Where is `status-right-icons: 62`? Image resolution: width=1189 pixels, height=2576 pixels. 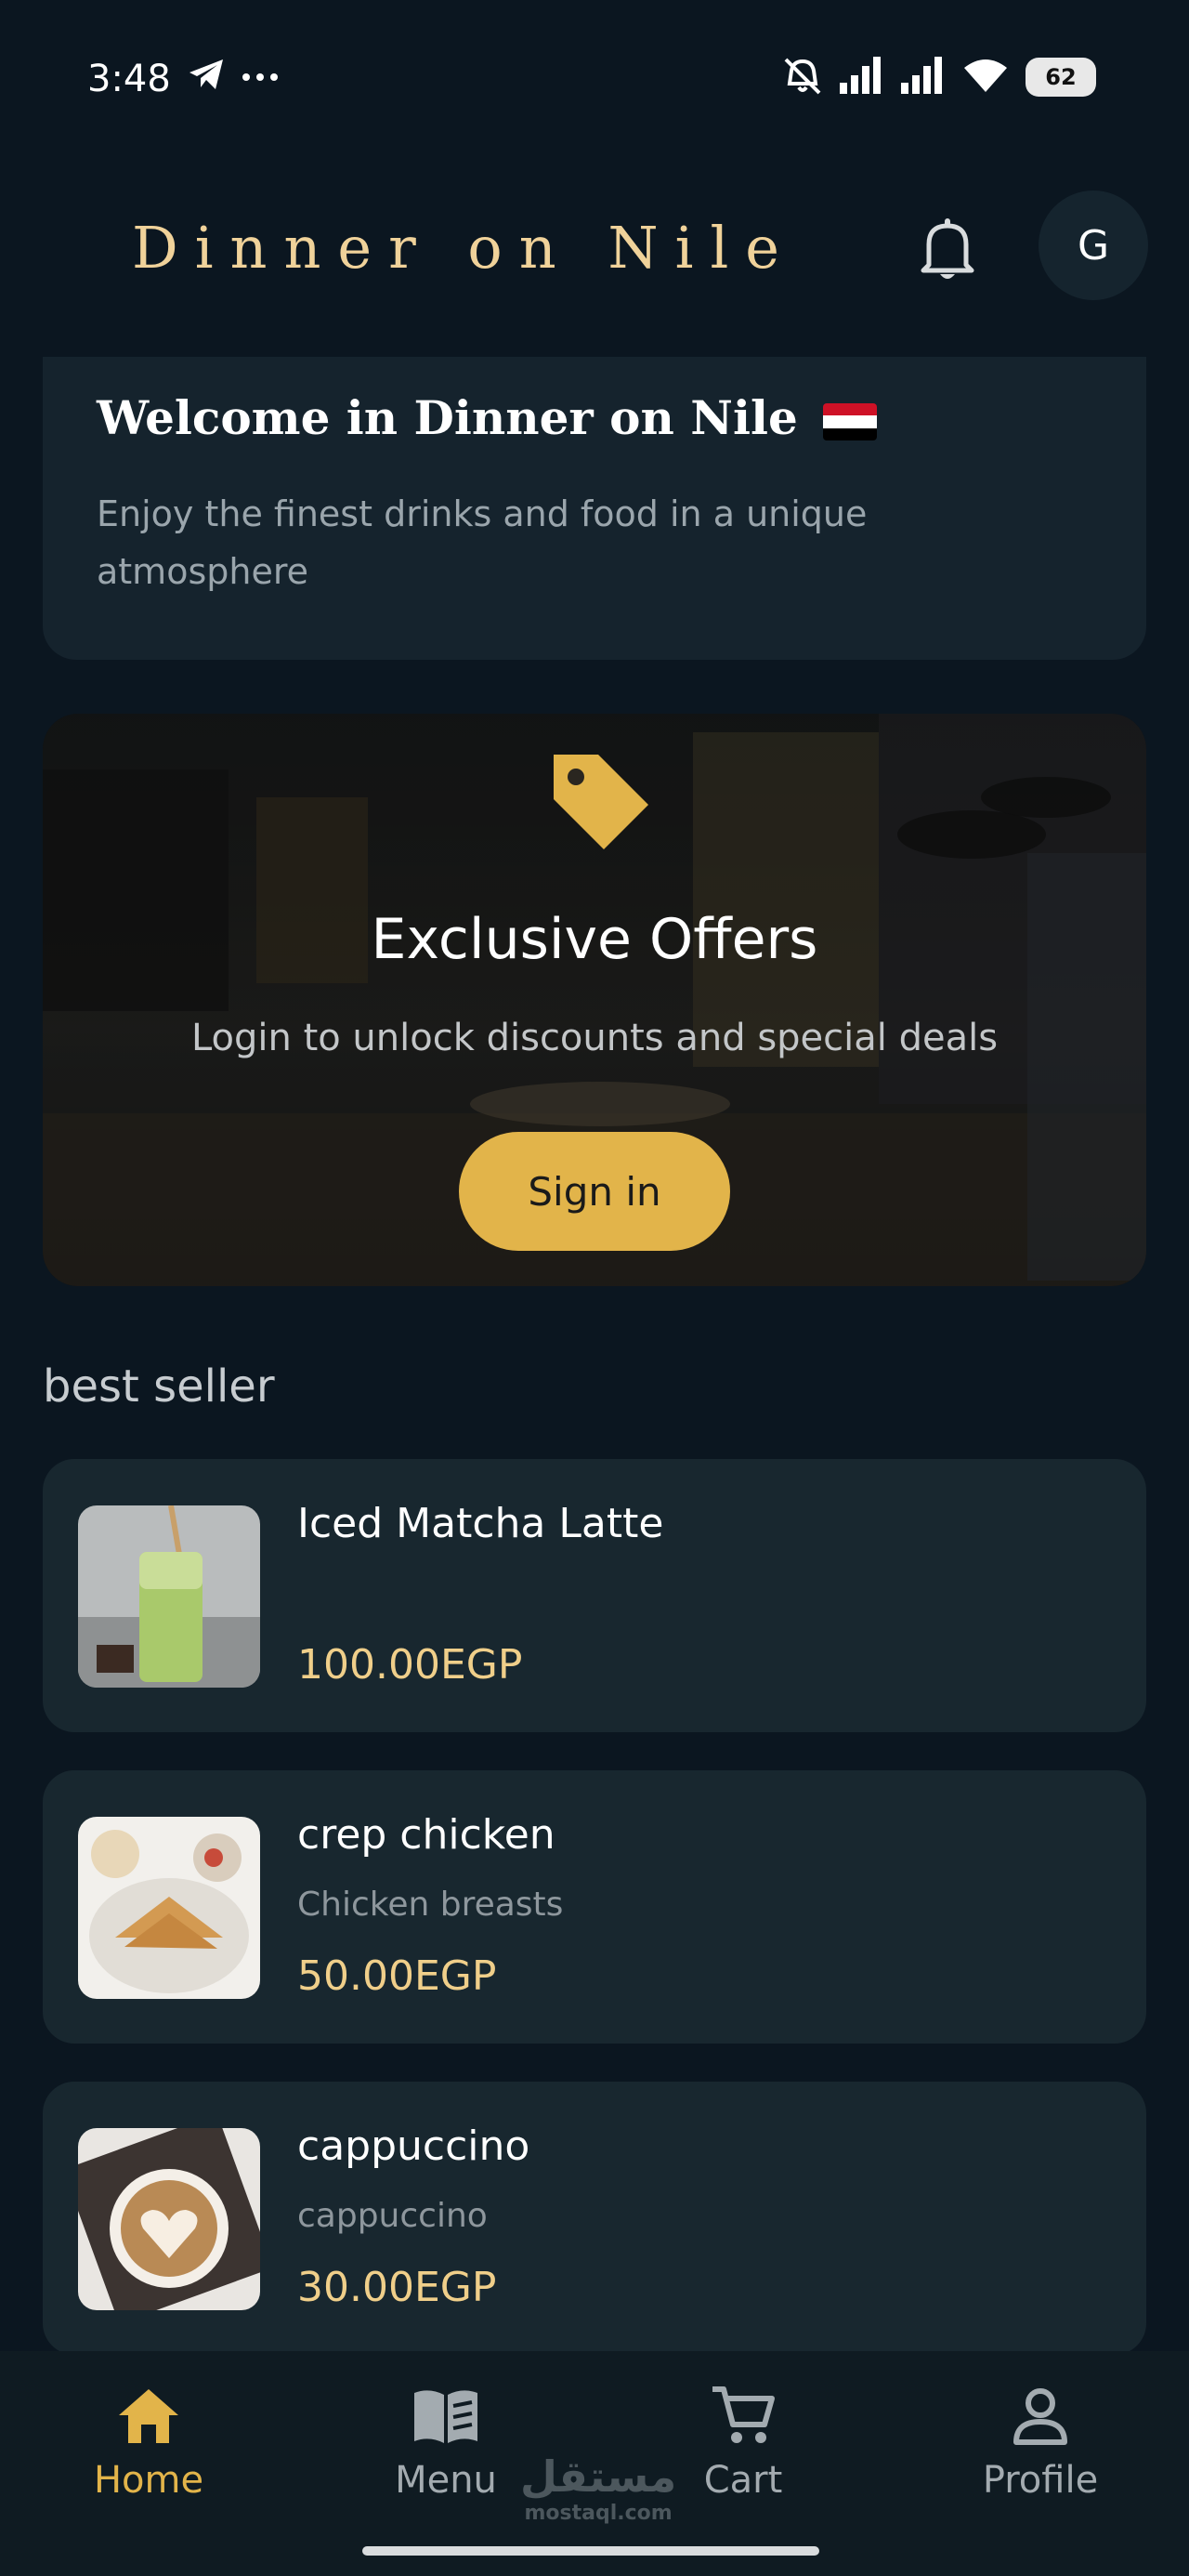 status-right-icons: 62 is located at coordinates (939, 77).